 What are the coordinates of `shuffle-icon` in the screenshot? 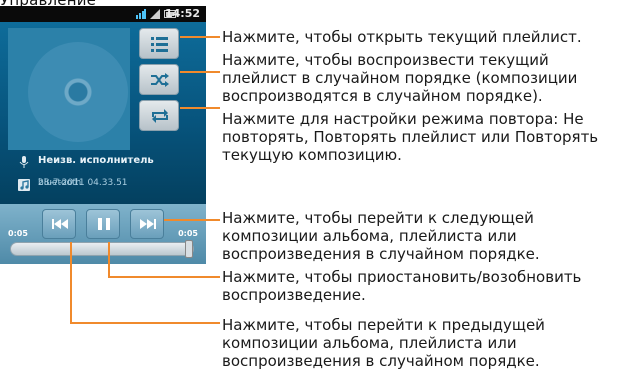 It's located at (160, 80).